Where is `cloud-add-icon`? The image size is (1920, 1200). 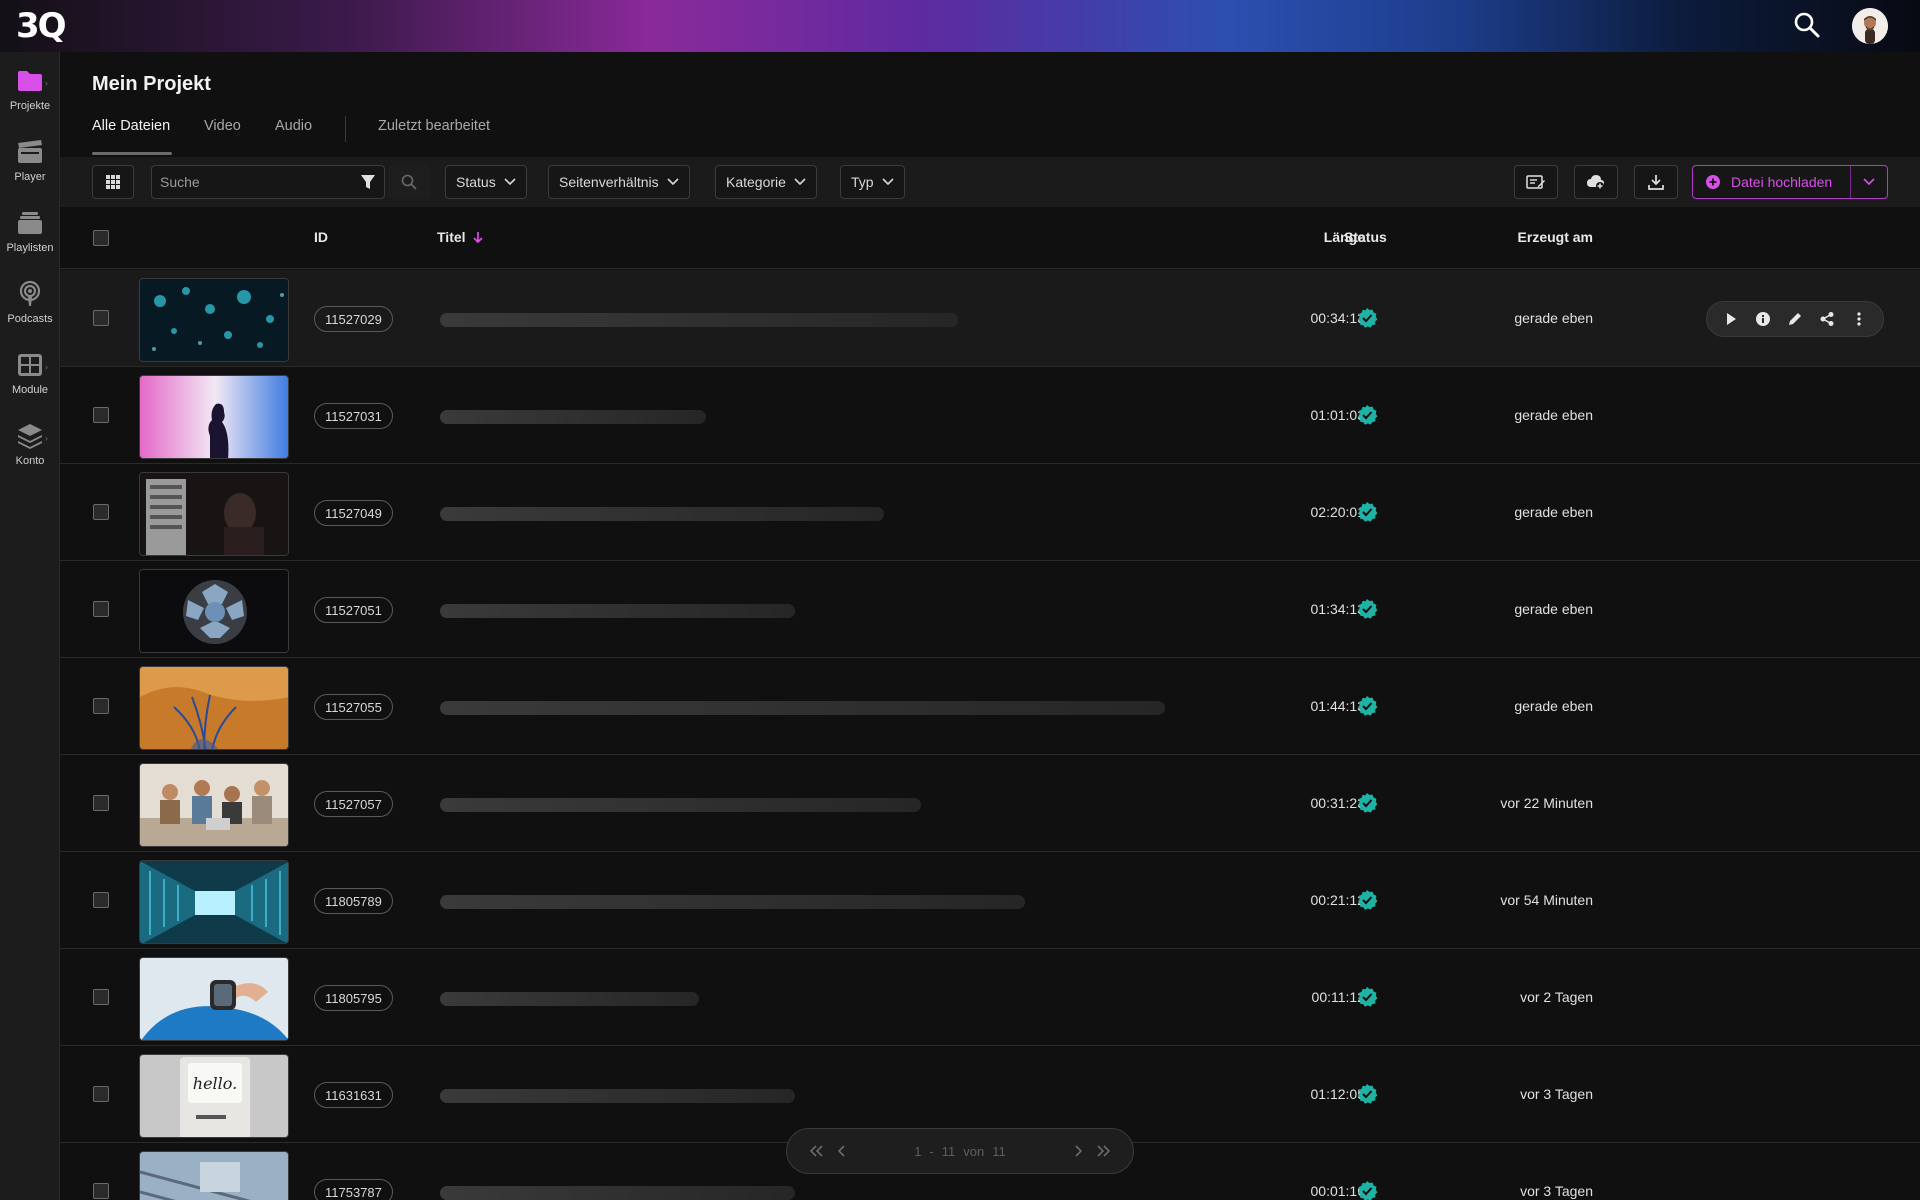
cloud-add-icon is located at coordinates (1595, 182).